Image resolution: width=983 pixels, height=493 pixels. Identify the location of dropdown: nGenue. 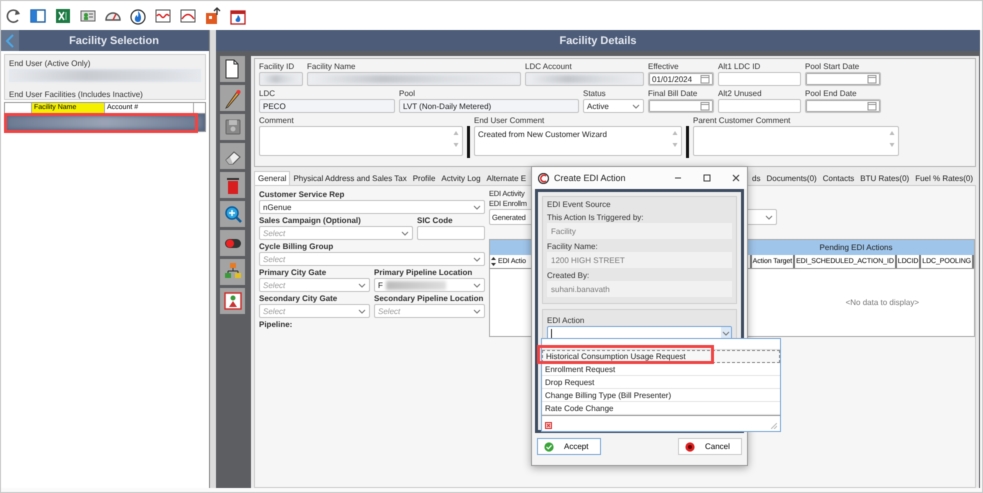
(372, 207).